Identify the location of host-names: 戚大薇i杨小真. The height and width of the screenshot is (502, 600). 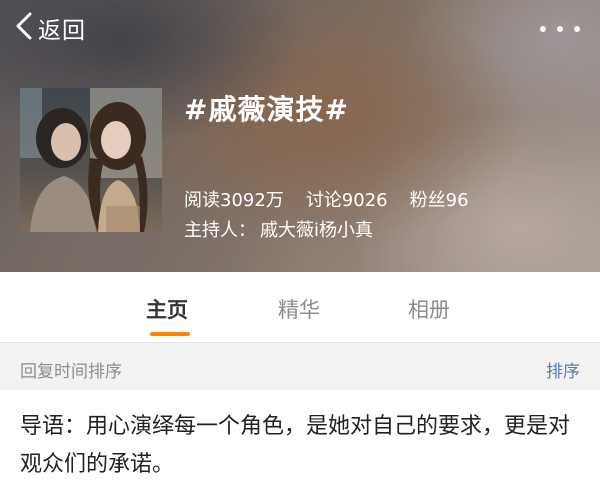
(316, 230).